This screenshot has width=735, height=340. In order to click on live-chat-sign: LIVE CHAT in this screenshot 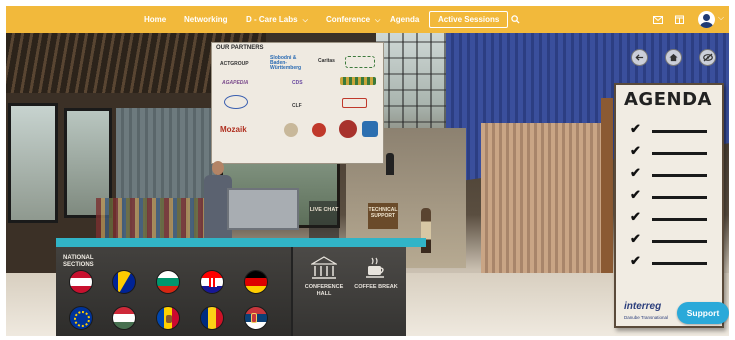, I will do `click(324, 221)`.